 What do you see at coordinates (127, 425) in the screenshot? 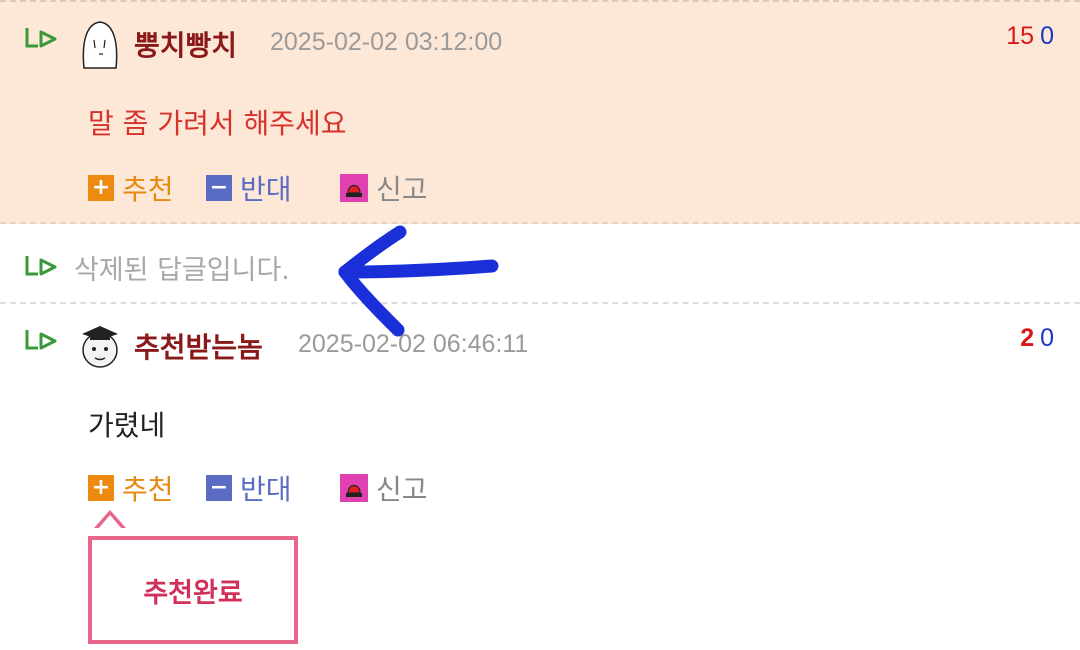
I see `comment-text: 가렸네` at bounding box center [127, 425].